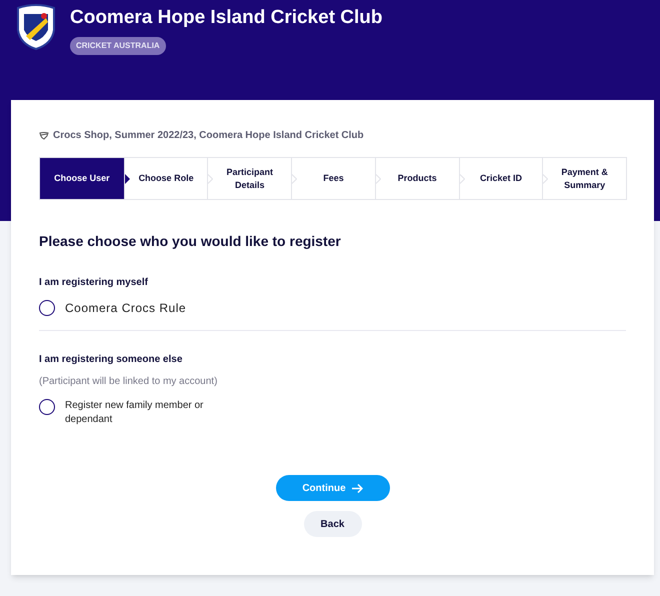  What do you see at coordinates (118, 46) in the screenshot?
I see `badge: CRICKET AUSTRALIA` at bounding box center [118, 46].